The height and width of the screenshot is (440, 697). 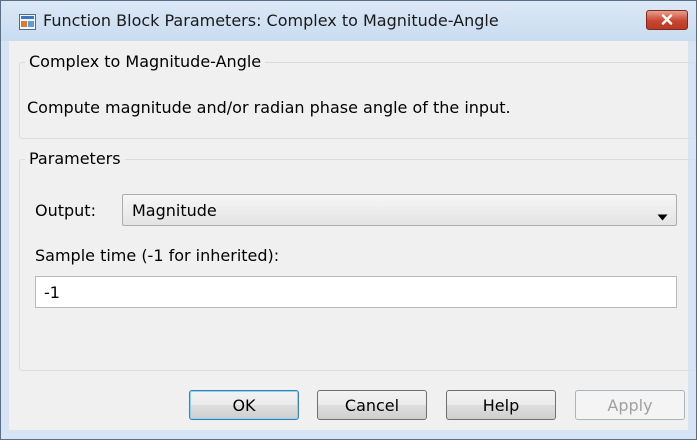 What do you see at coordinates (75, 158) in the screenshot?
I see `parameters-legend: Parameters` at bounding box center [75, 158].